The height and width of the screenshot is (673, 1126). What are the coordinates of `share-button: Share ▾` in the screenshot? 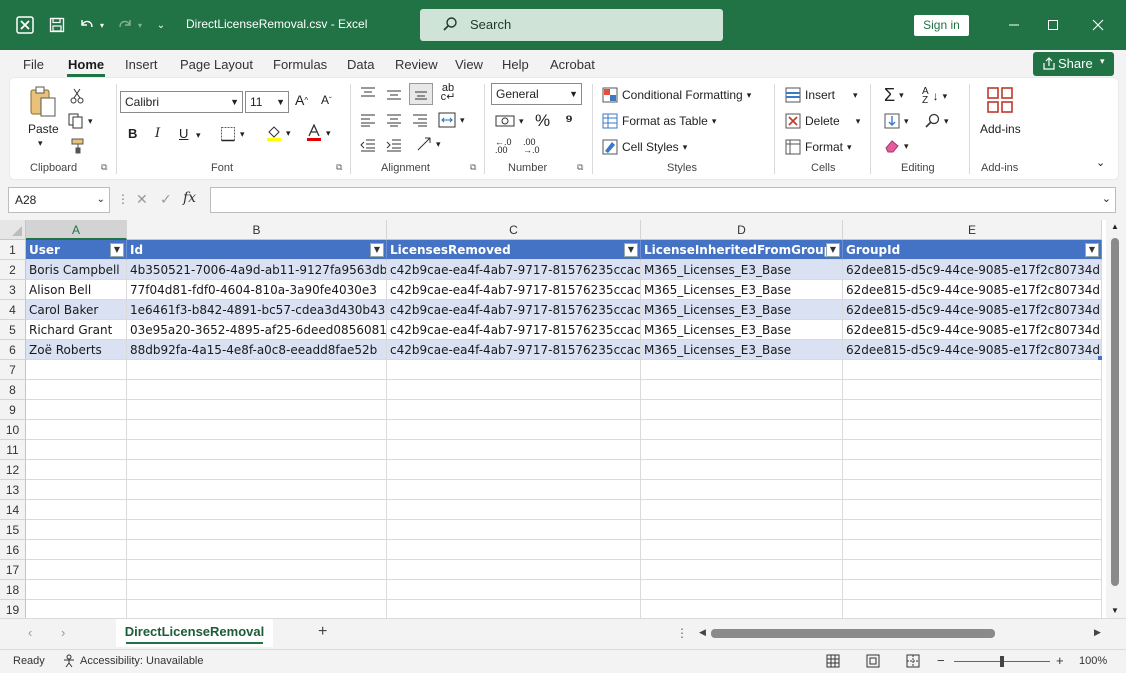 It's located at (1073, 64).